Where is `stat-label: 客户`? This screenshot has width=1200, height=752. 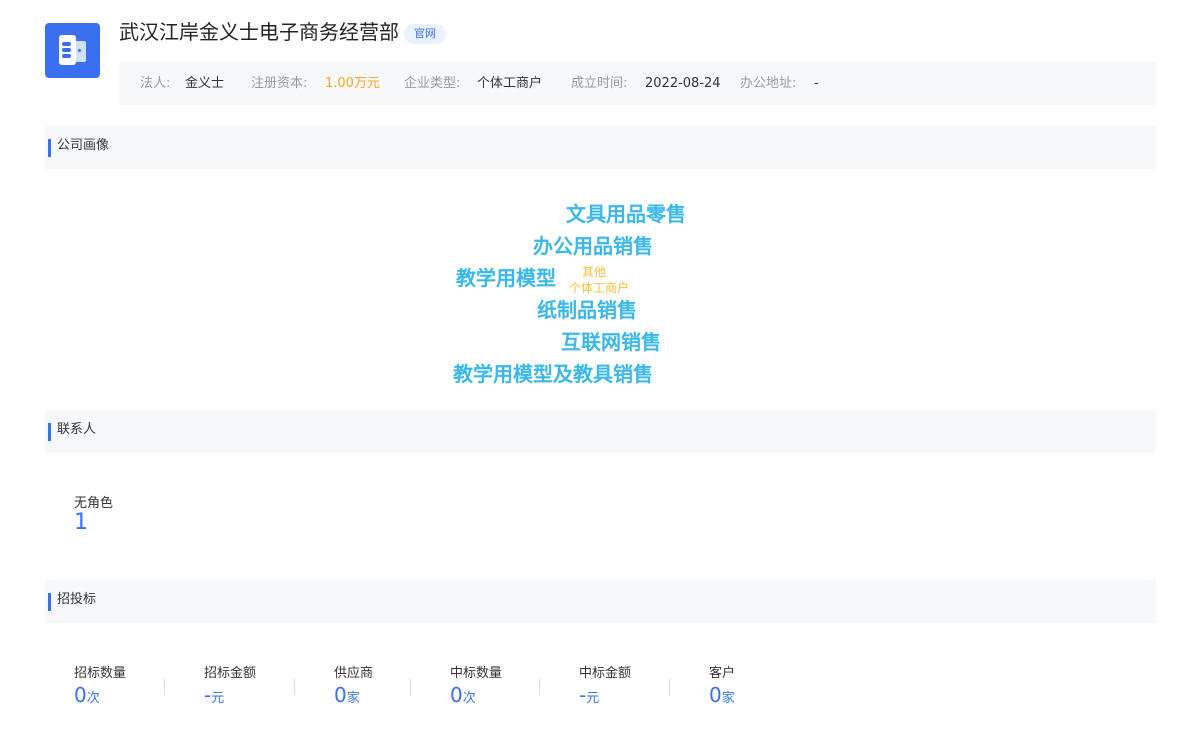 stat-label: 客户 is located at coordinates (722, 673).